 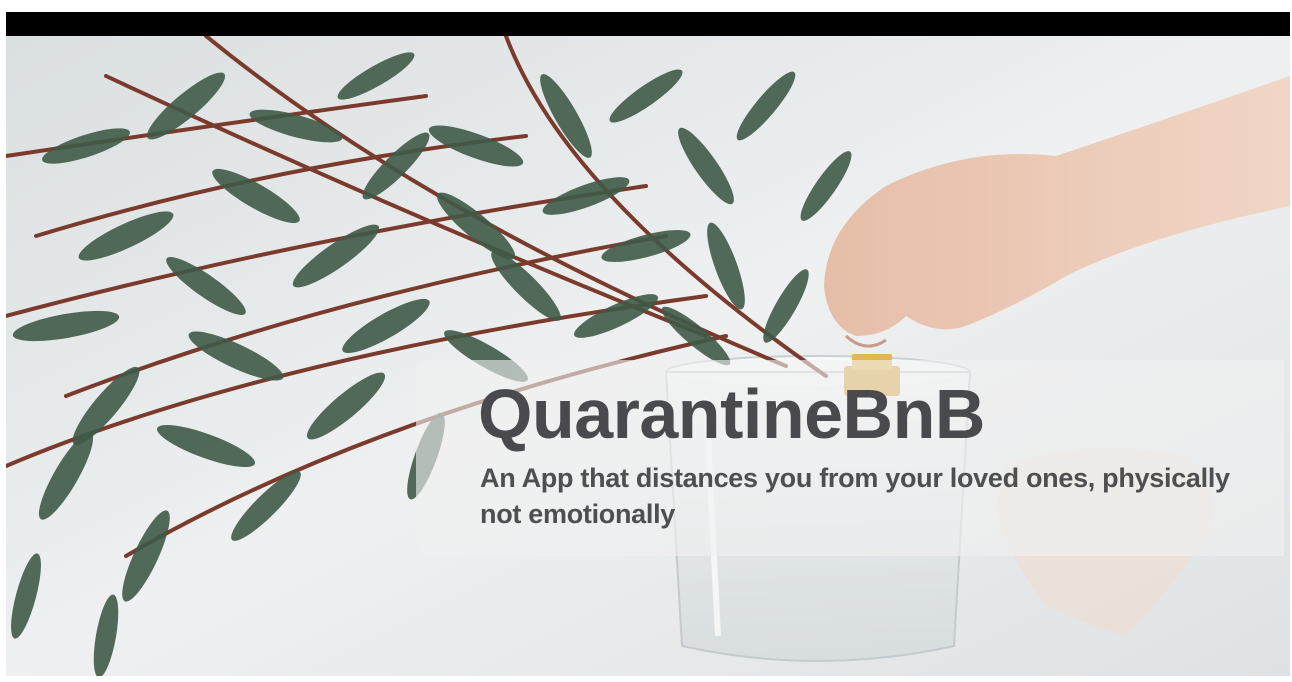 What do you see at coordinates (648, 24) in the screenshot?
I see `letterbox-bar` at bounding box center [648, 24].